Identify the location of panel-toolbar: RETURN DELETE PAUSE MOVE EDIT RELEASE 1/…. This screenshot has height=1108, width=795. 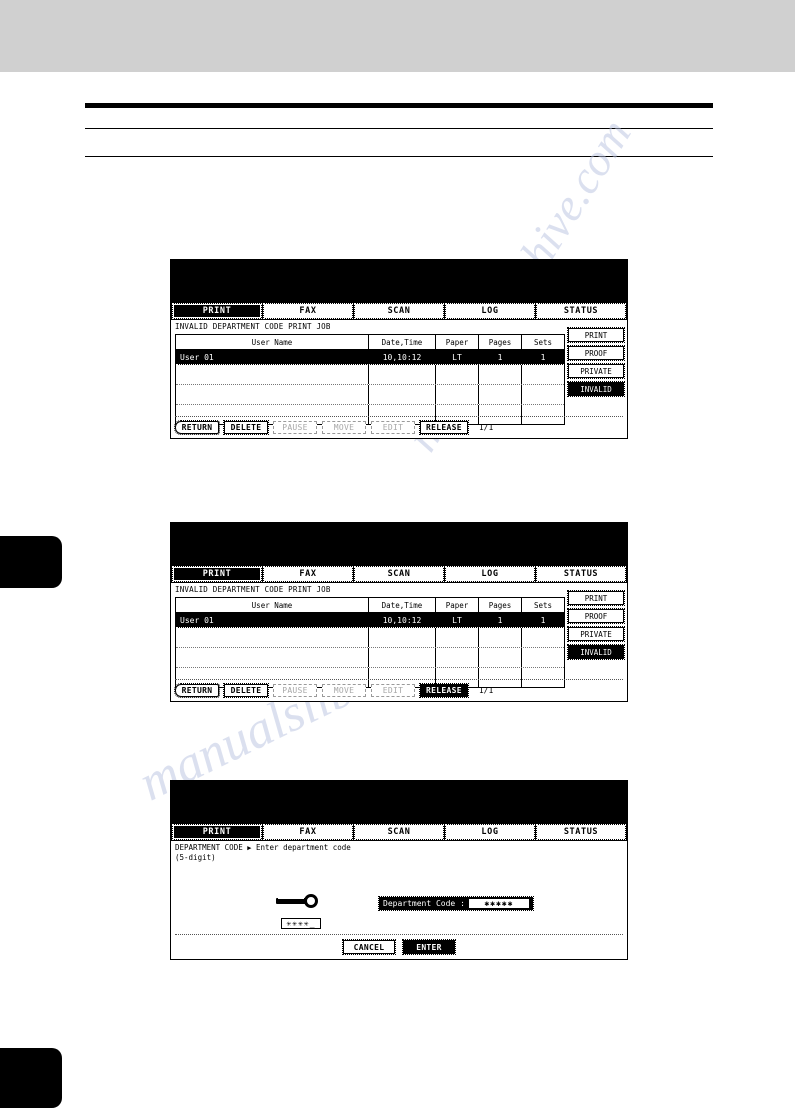
(398, 425).